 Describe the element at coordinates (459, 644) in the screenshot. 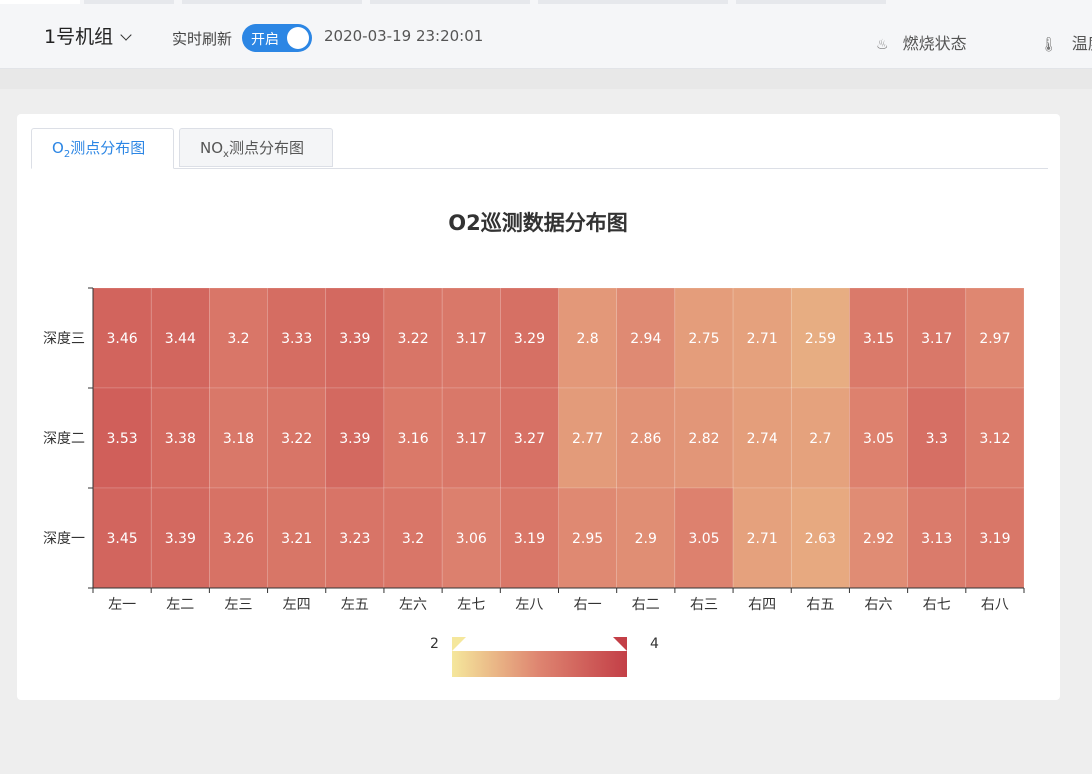

I see `visual-map-handle-min` at that location.